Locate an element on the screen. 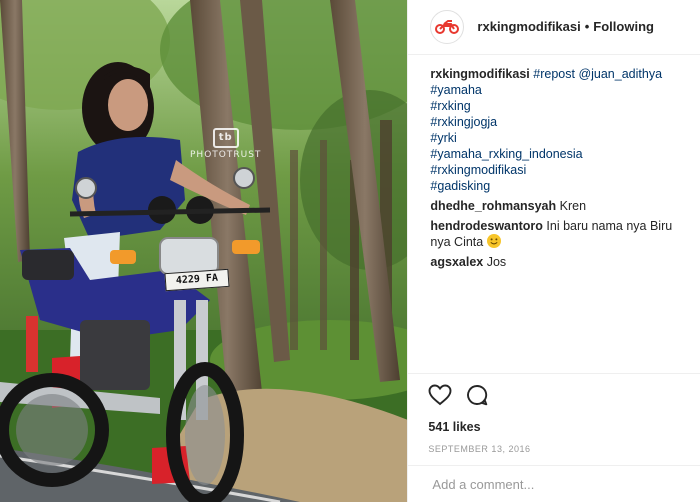 The height and width of the screenshot is (502, 700). caption-hashtag: #gadisking is located at coordinates (554, 186).